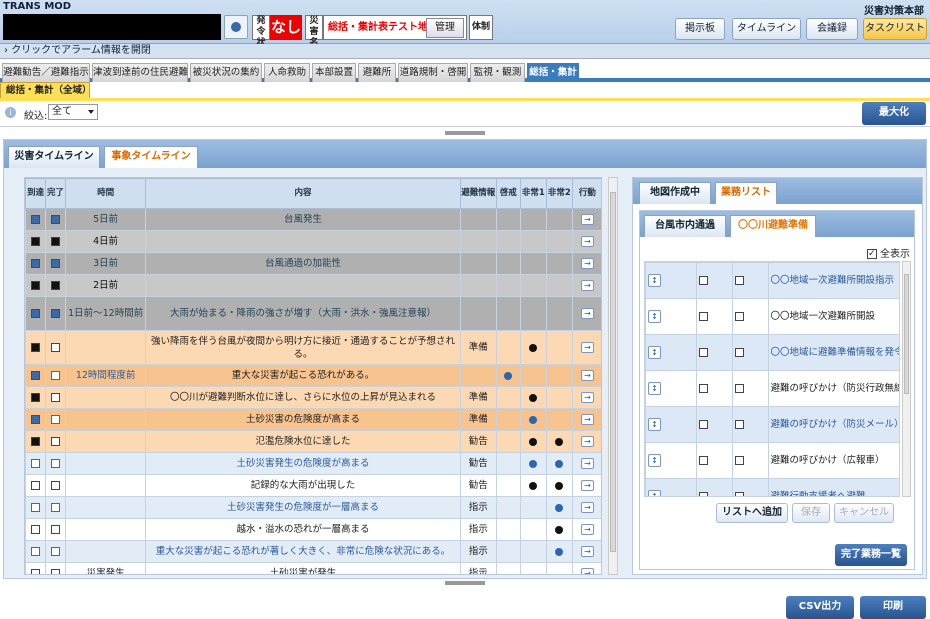  What do you see at coordinates (313, 463) in the screenshot?
I see `table-row: 土砂災害発生の危険度が高まる 勧告 →` at bounding box center [313, 463].